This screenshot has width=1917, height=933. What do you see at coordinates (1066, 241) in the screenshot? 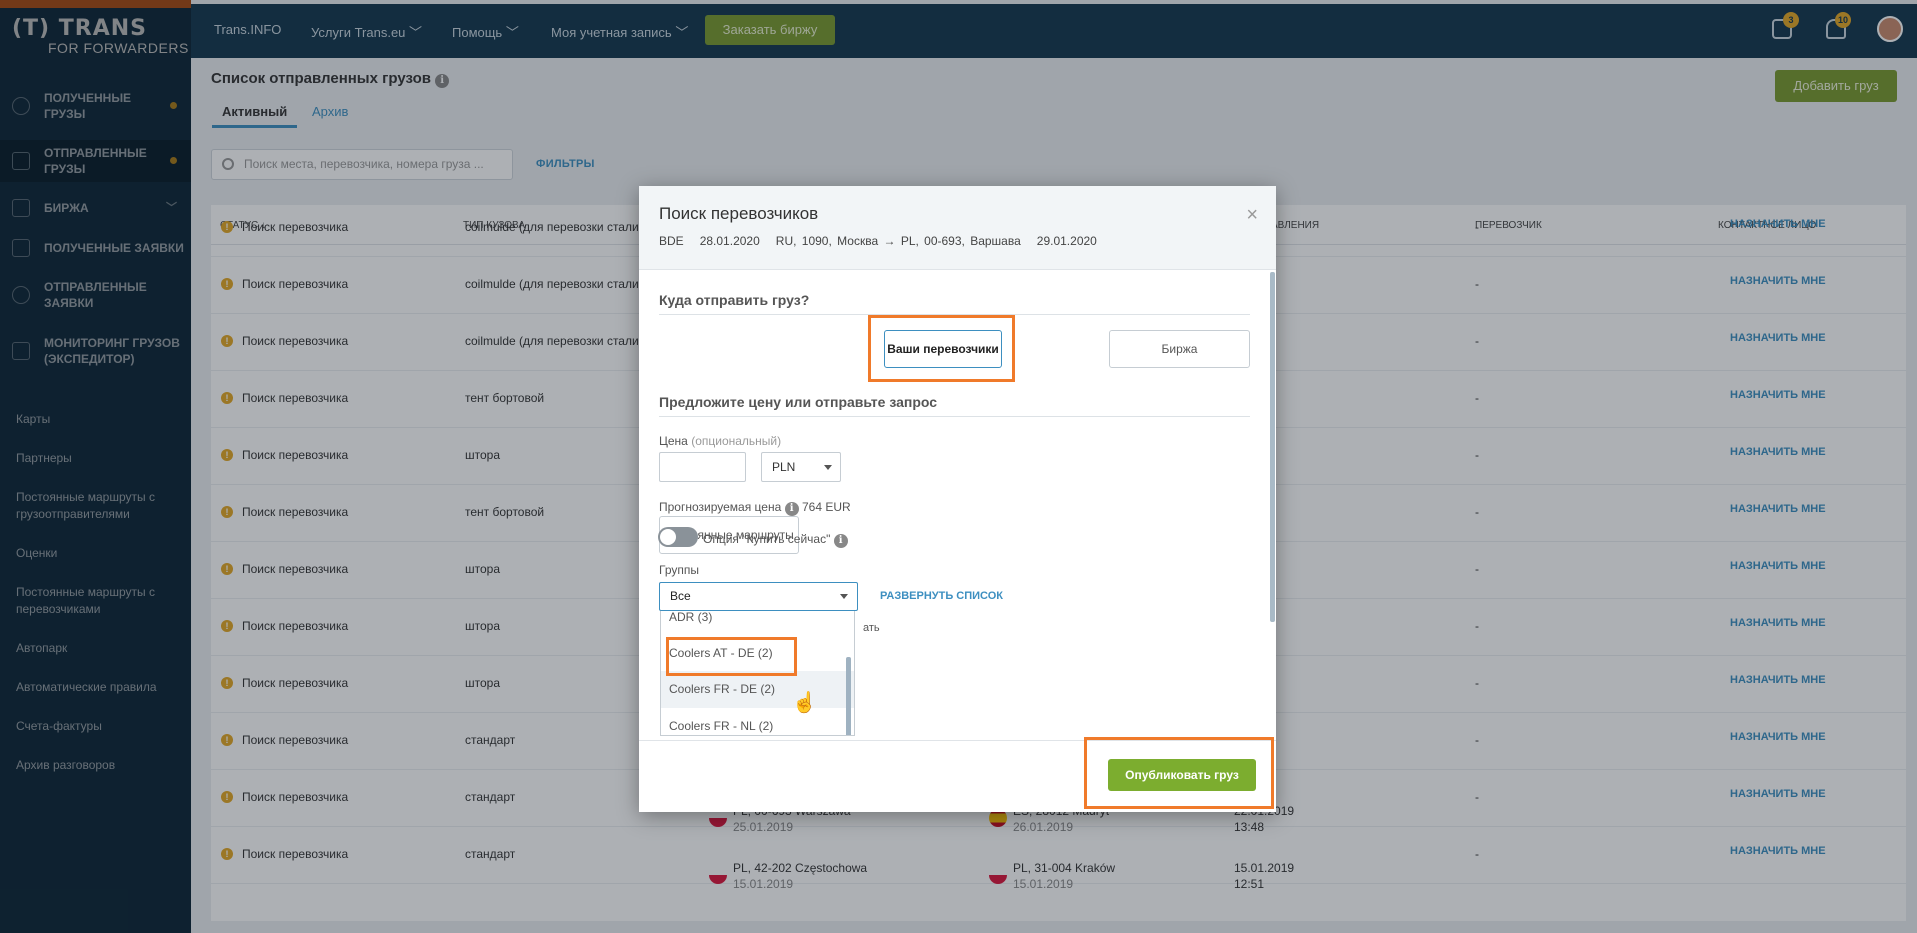
I see `load-date-to: 29.01.2020` at bounding box center [1066, 241].